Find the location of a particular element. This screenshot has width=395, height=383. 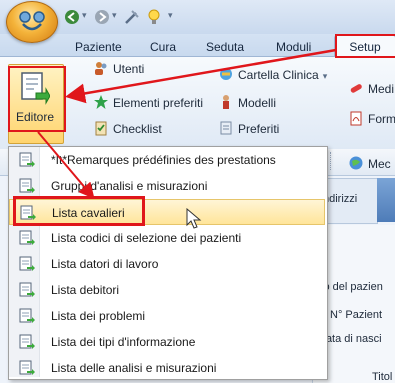

checklist-icon is located at coordinates (101, 128).